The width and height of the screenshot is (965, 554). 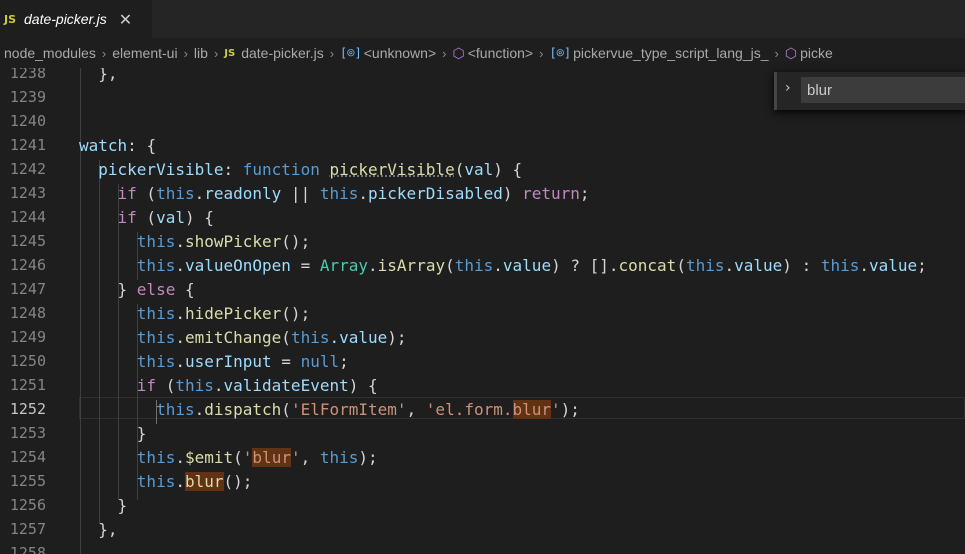 I want to click on line-number: 1251, so click(x=27, y=385).